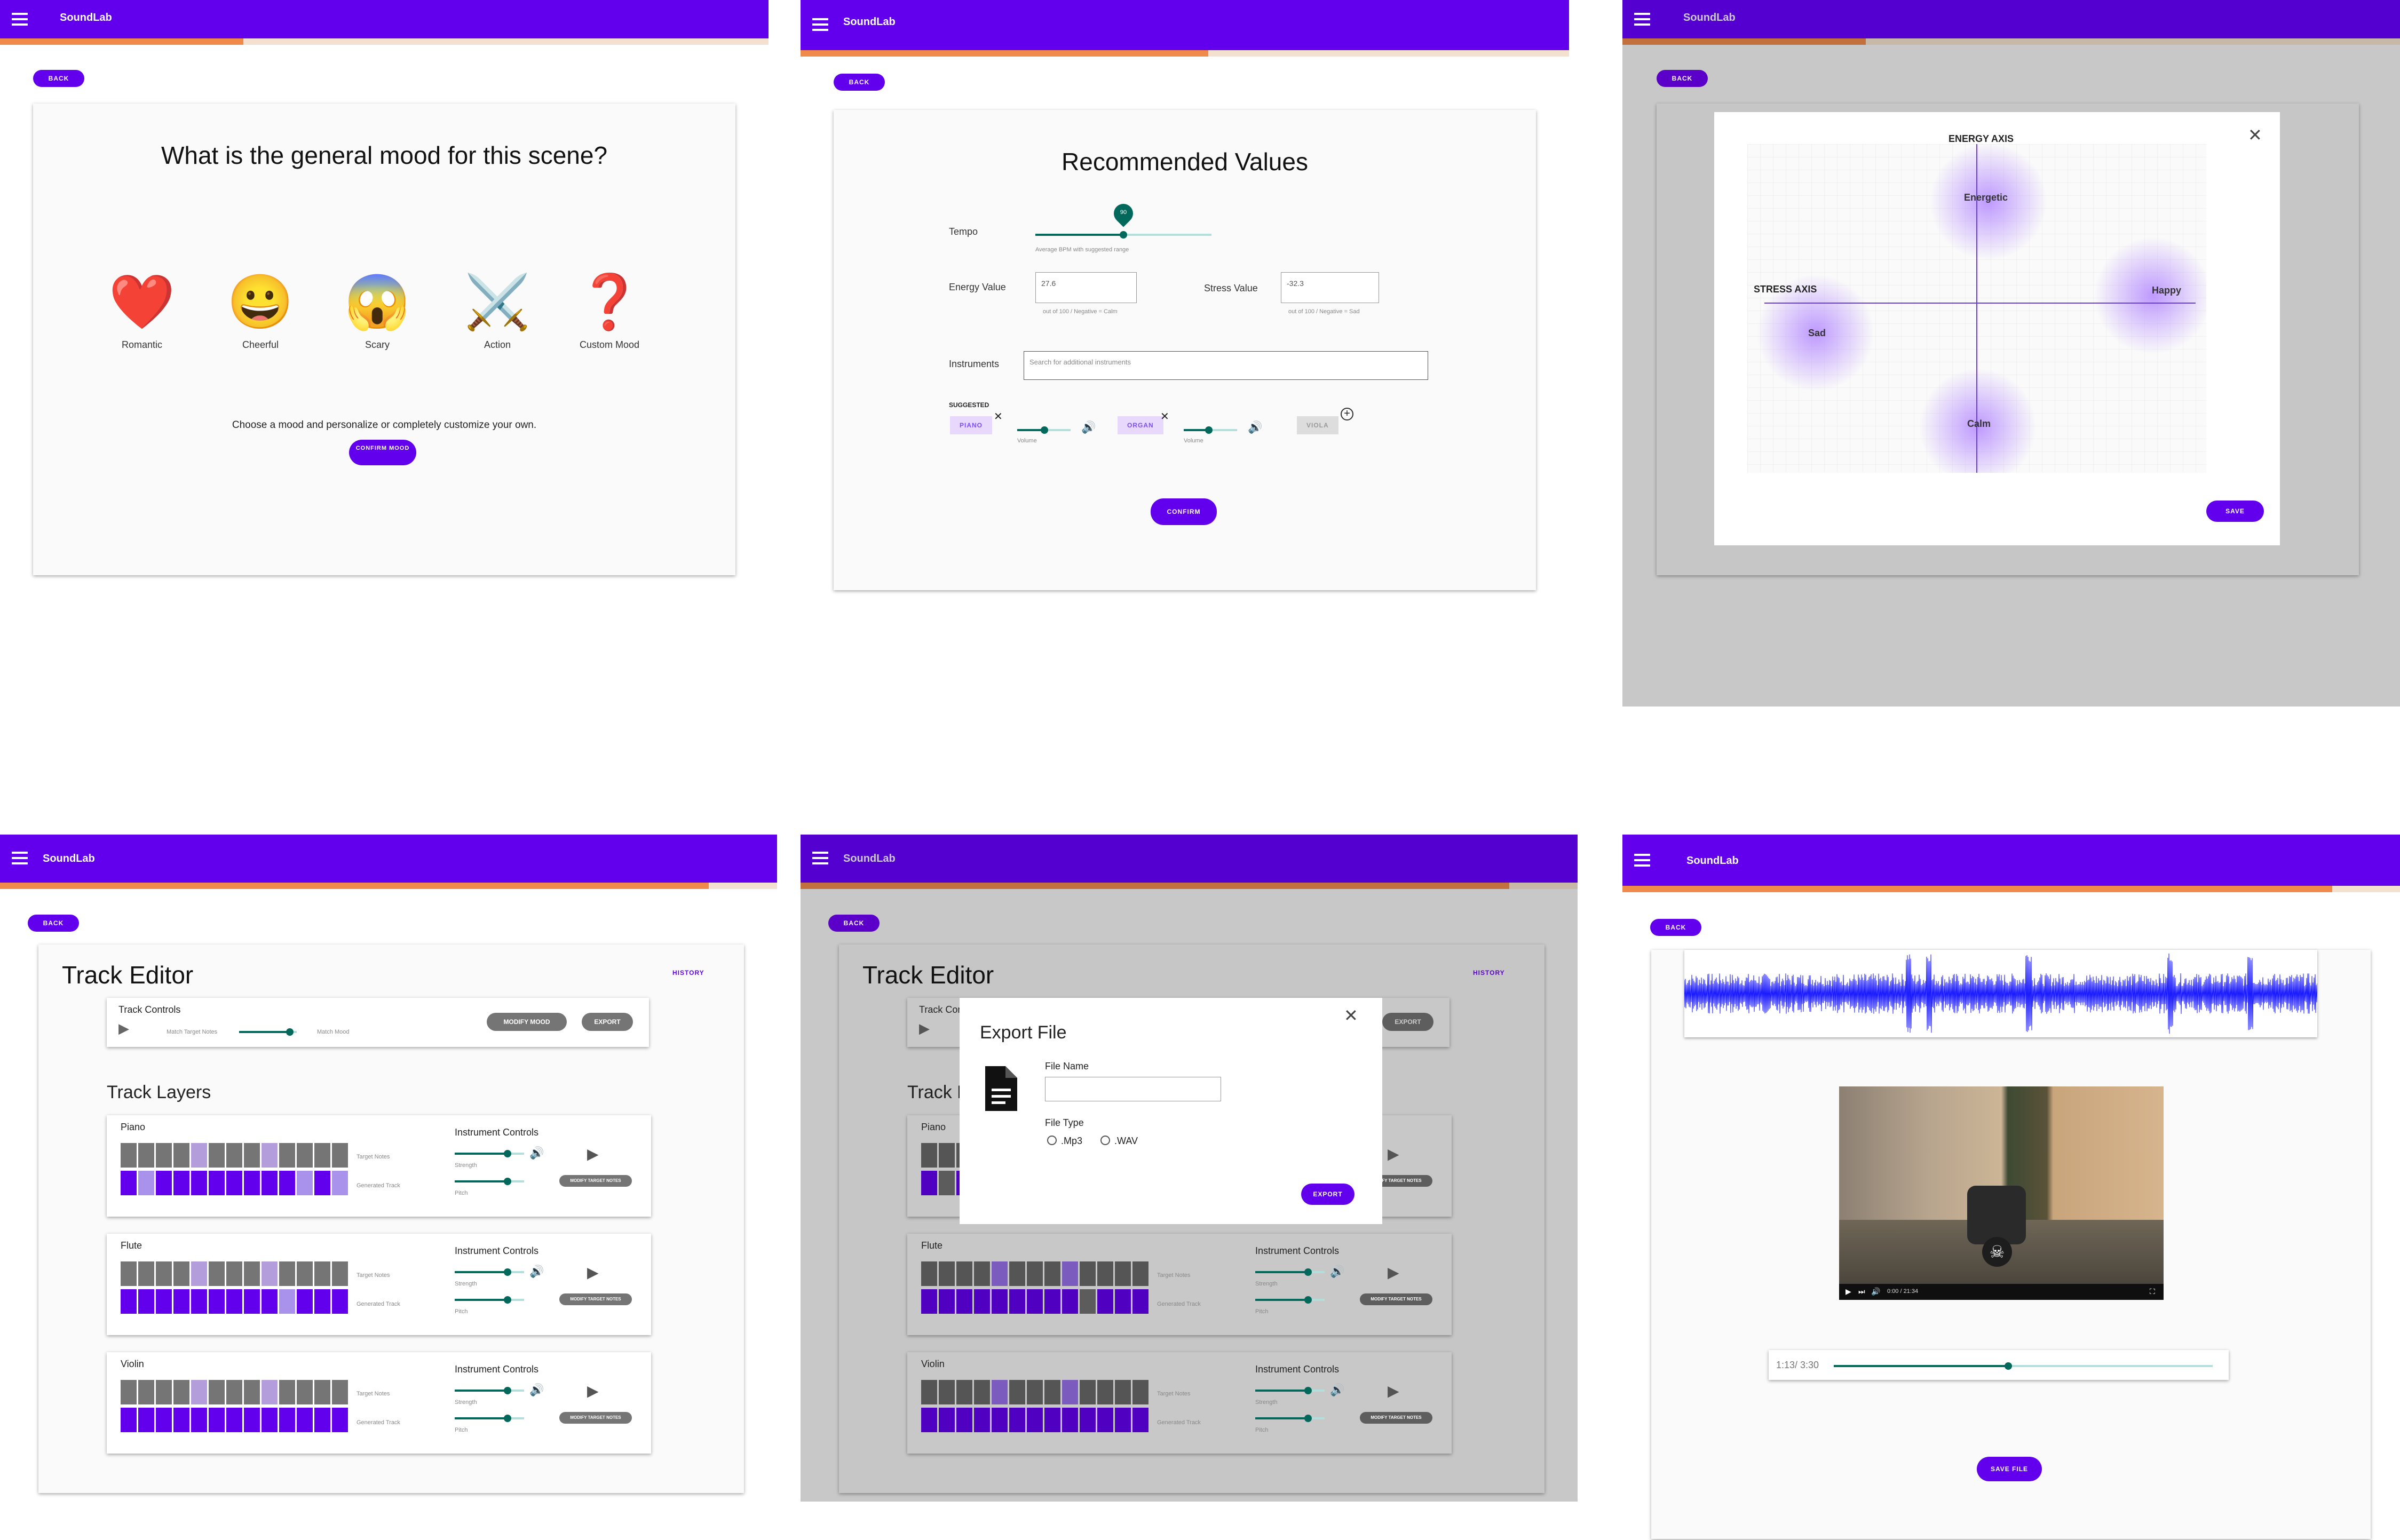 This screenshot has height=1540, width=2400. What do you see at coordinates (610, 310) in the screenshot?
I see `mood-custom: ❓ Custom Mood` at bounding box center [610, 310].